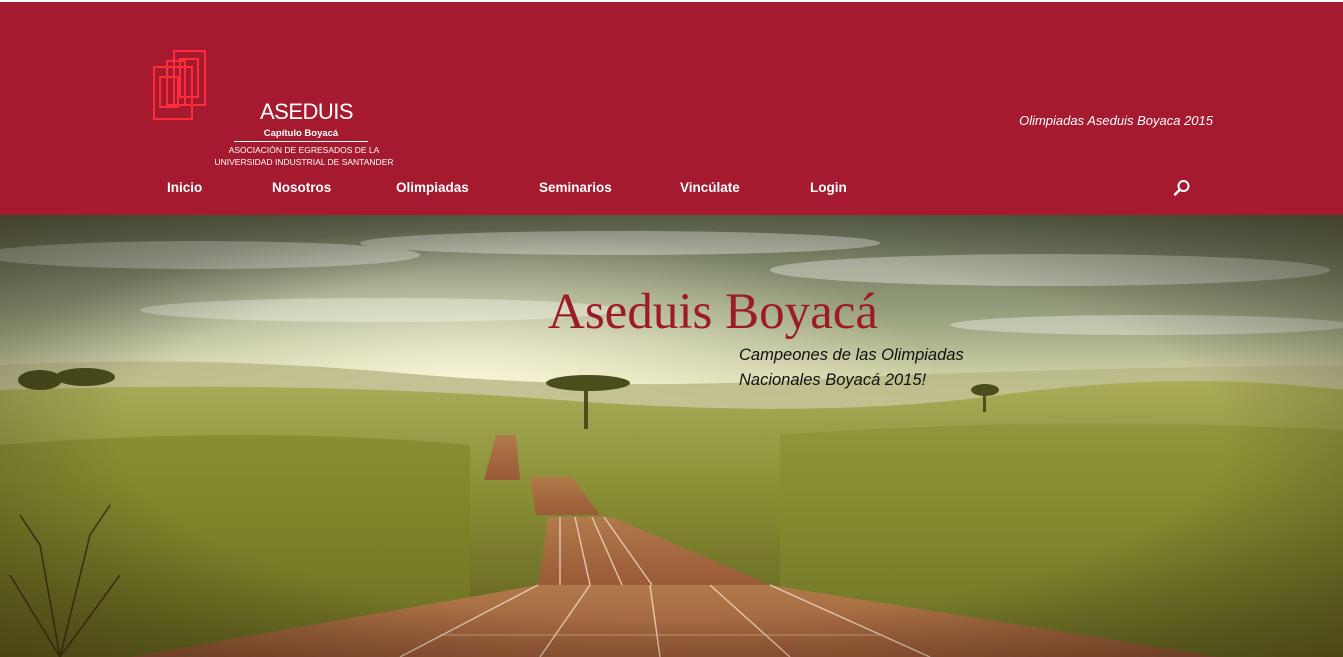 The image size is (1343, 657). I want to click on brand-name: ASEDUIS, so click(307, 111).